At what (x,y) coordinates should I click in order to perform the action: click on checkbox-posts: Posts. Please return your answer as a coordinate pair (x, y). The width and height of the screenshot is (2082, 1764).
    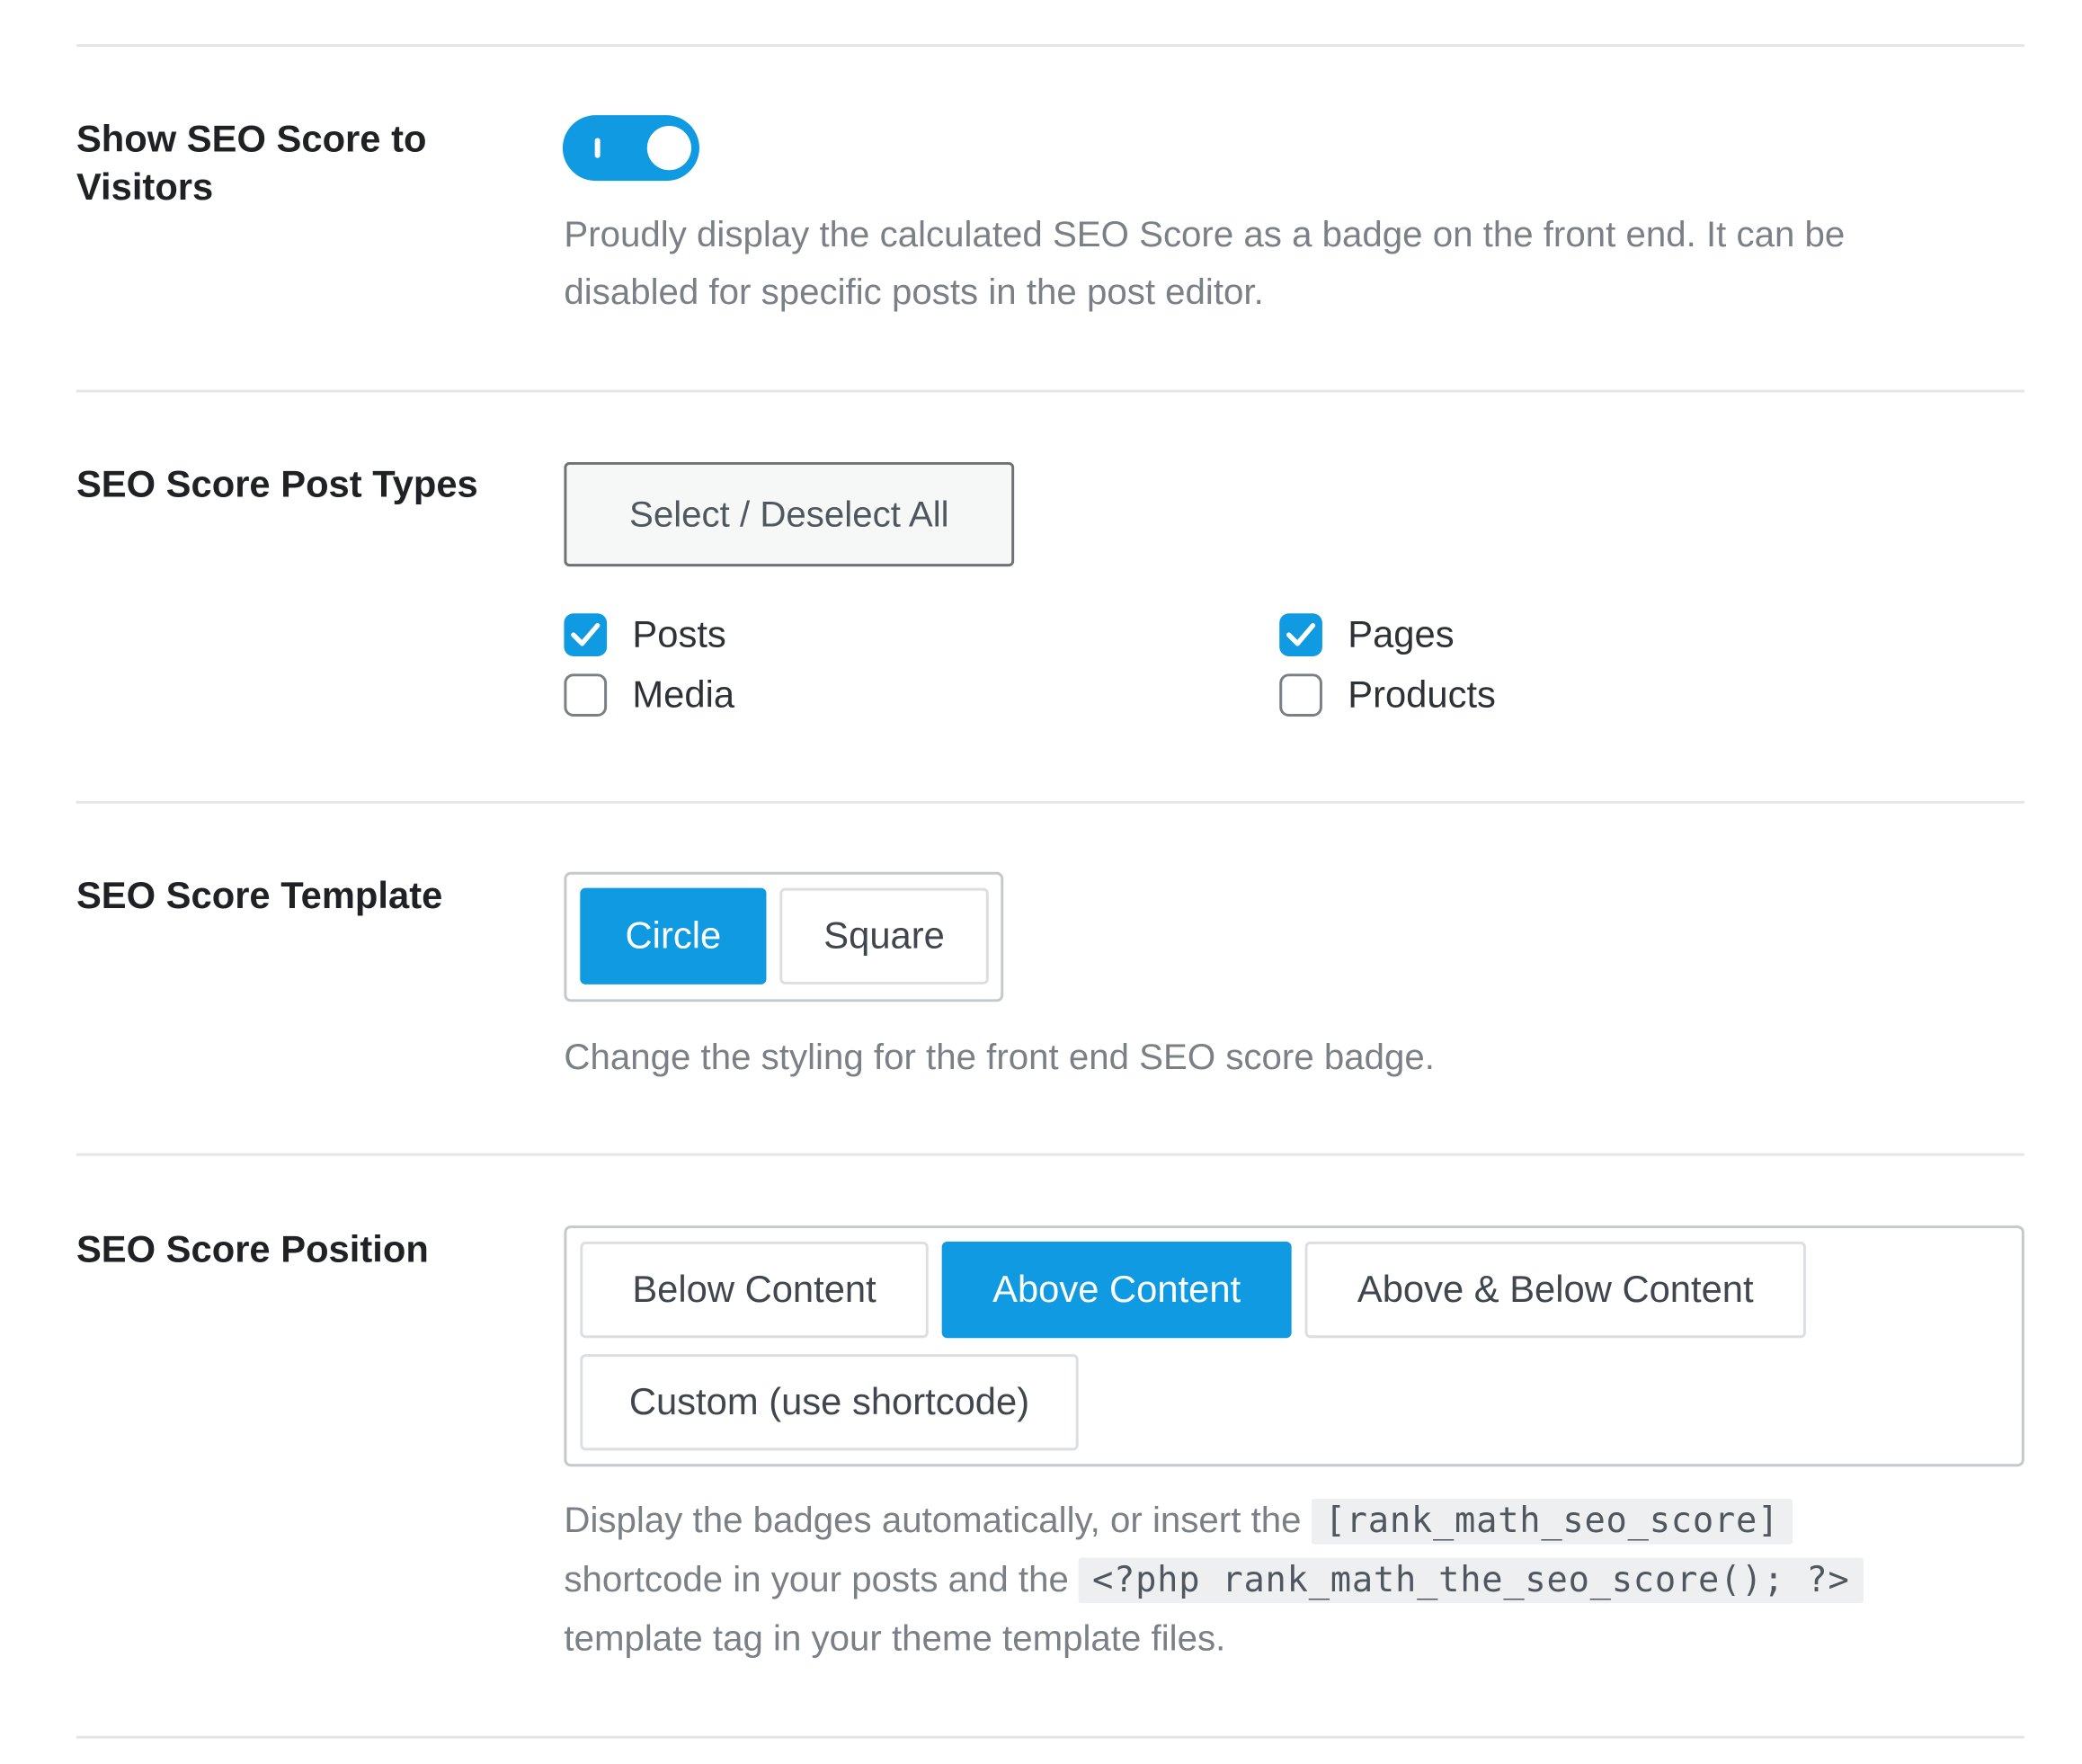
    Looking at the image, I should click on (645, 634).